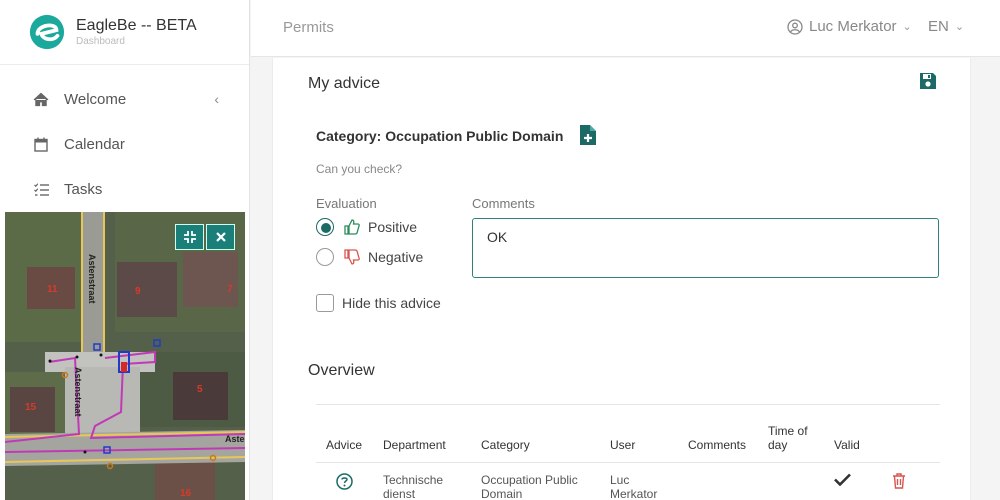  What do you see at coordinates (795, 26) in the screenshot?
I see `user-circle-icon` at bounding box center [795, 26].